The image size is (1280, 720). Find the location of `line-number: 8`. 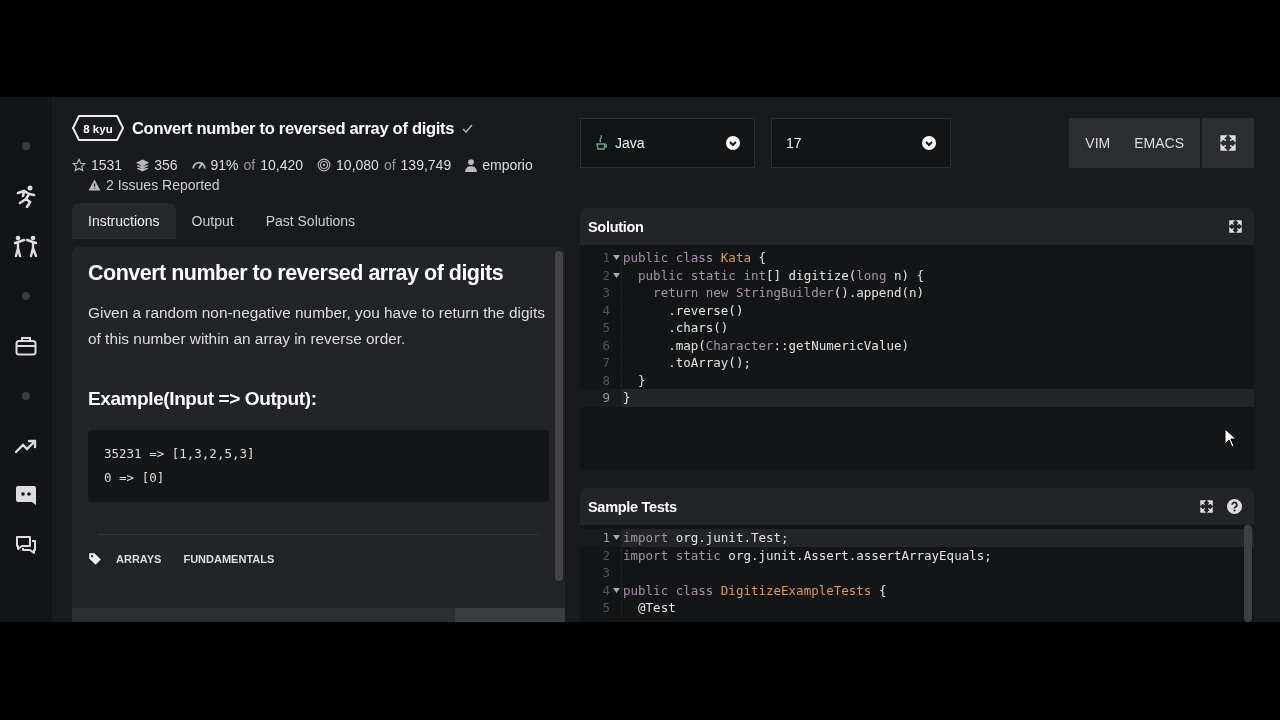

line-number: 8 is located at coordinates (606, 380).